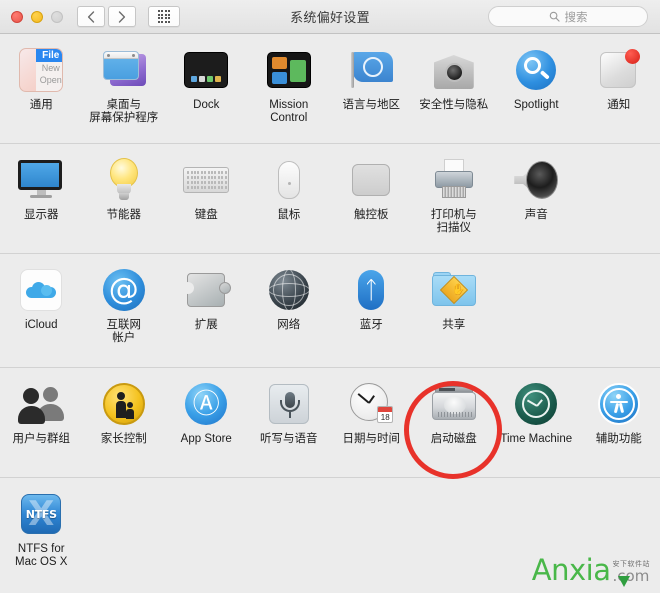 This screenshot has width=660, height=593. I want to click on window-traffic-lights, so click(37, 16).